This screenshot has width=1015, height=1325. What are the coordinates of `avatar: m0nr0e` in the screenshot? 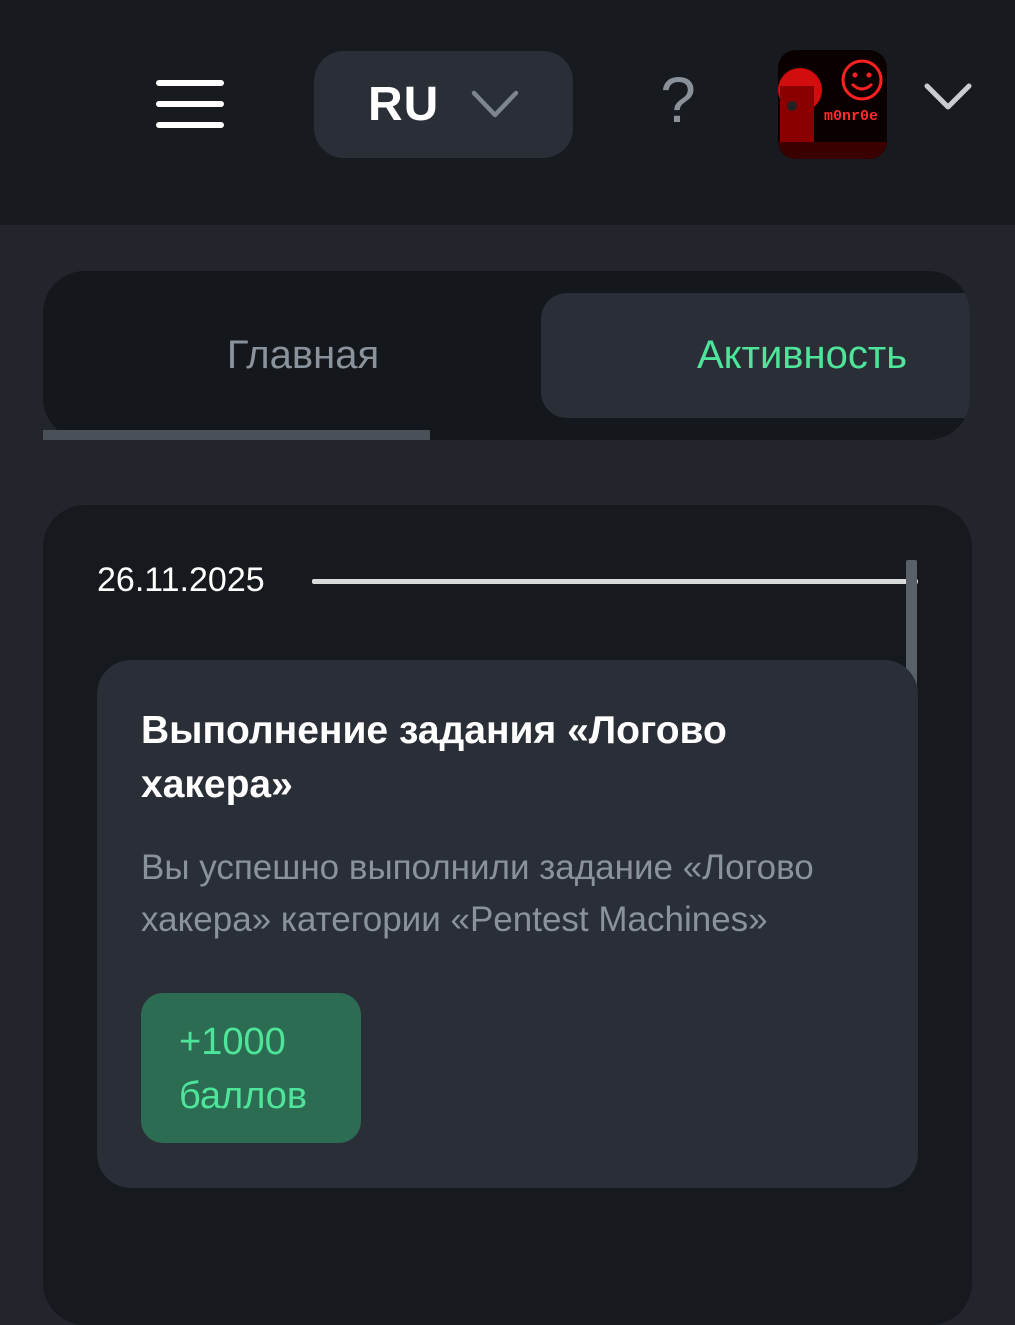 It's located at (832, 104).